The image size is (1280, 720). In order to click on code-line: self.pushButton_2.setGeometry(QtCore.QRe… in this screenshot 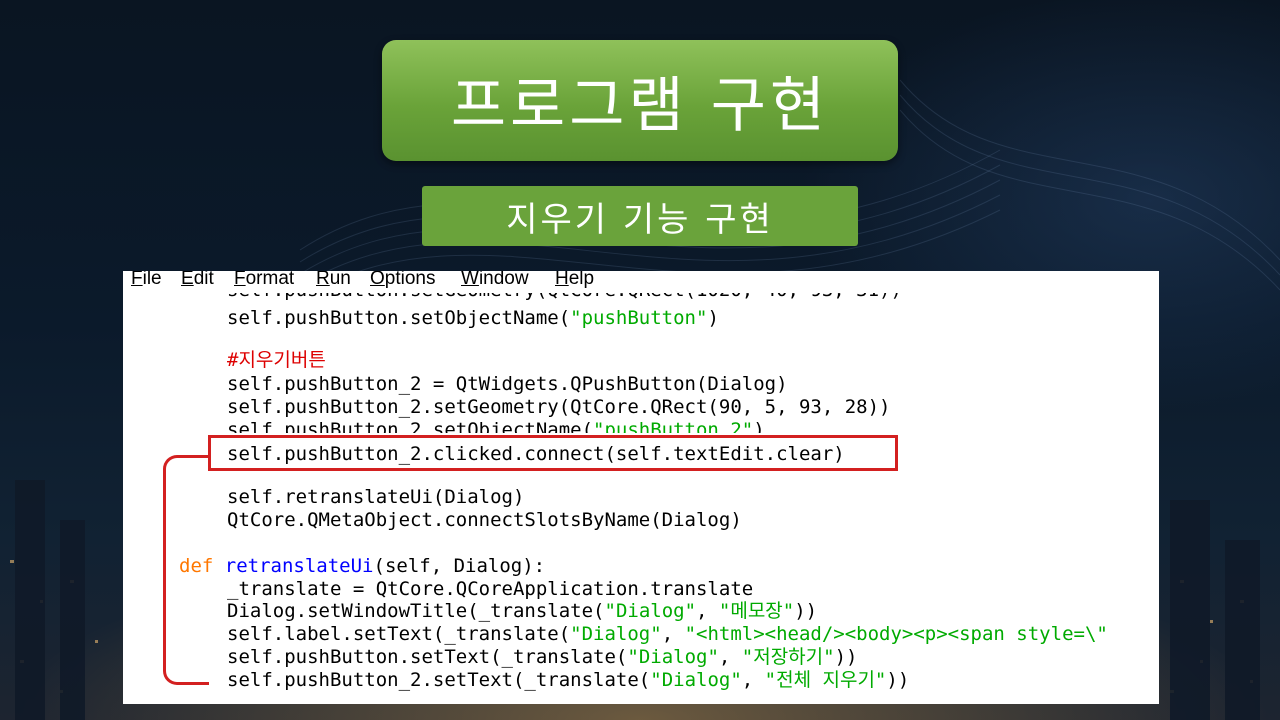, I will do `click(559, 407)`.